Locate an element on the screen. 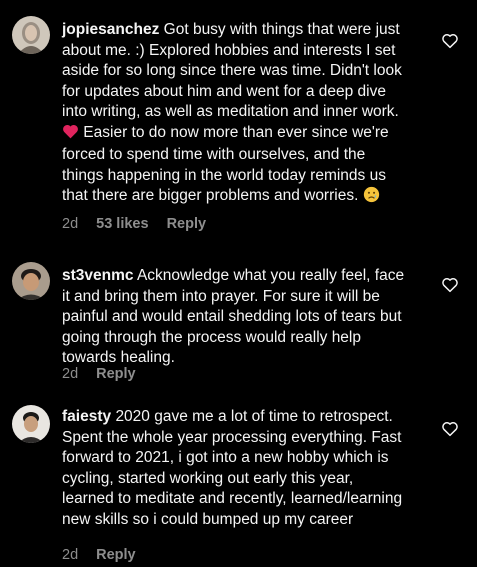 This screenshot has width=477, height=567. comment-username: jopiesanchez is located at coordinates (110, 29).